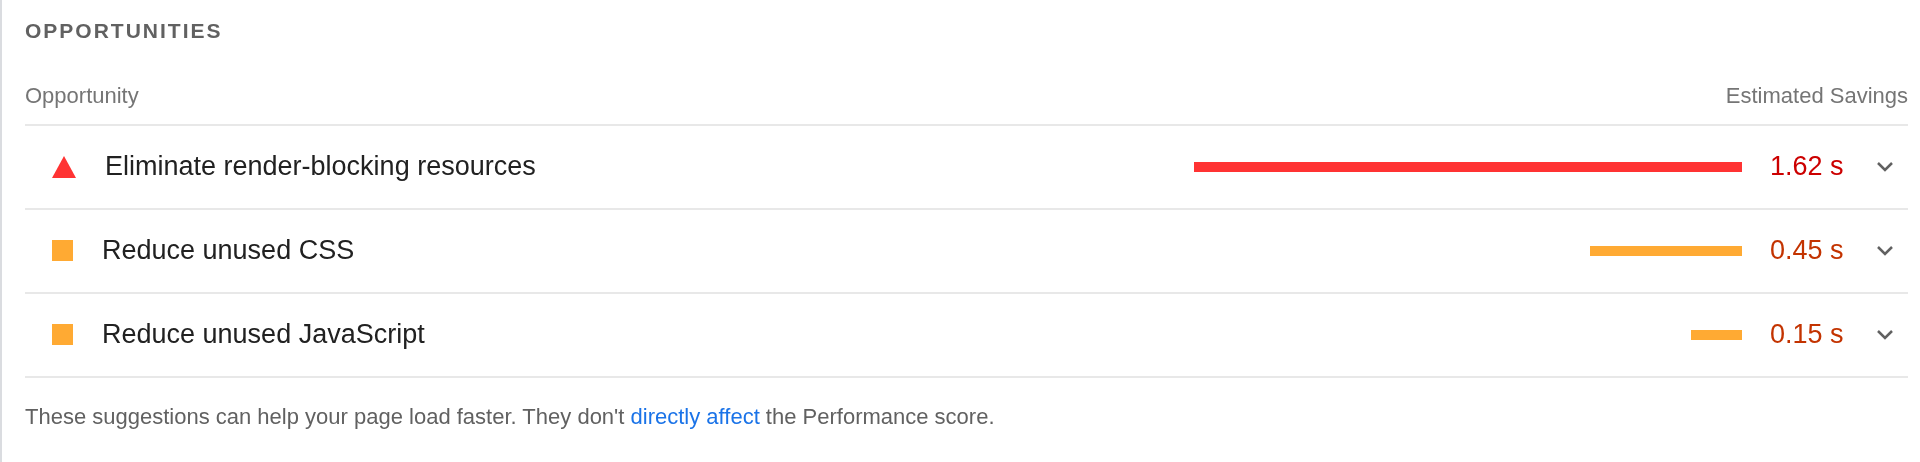 Image resolution: width=1920 pixels, height=462 pixels. Describe the element at coordinates (263, 335) in the screenshot. I see `opportunity-title: Reduce unused JavaScript` at that location.